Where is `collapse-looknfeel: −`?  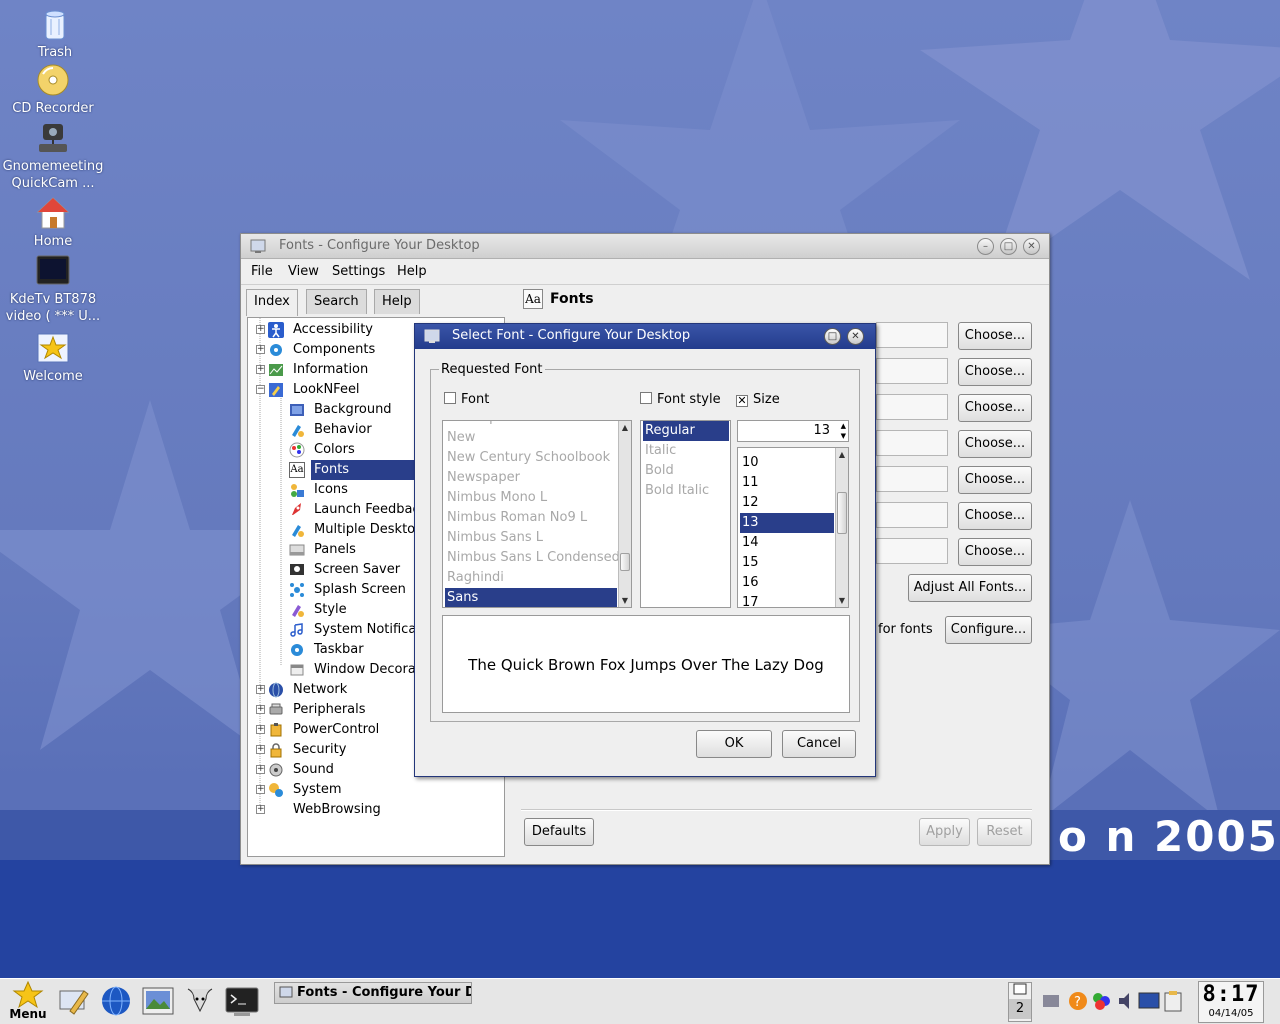
collapse-looknfeel: − is located at coordinates (260, 389).